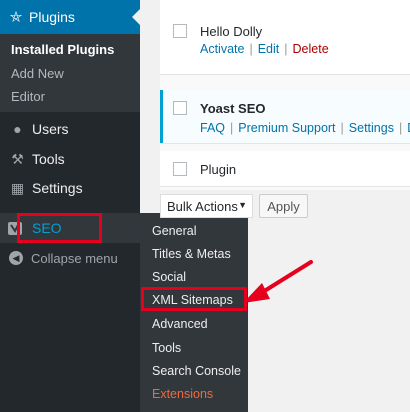 The image size is (410, 412). I want to click on plugin-actions: FAQ|Premium Support|Settings|D, so click(305, 128).